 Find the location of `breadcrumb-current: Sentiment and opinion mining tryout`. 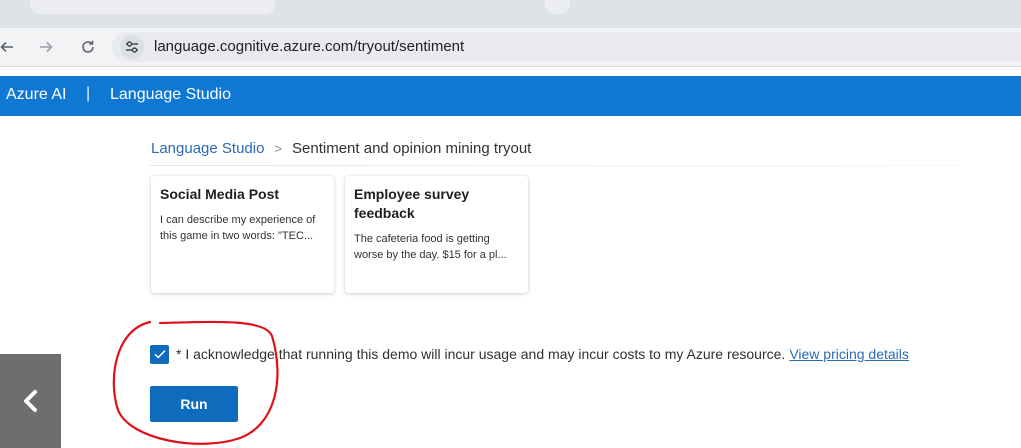

breadcrumb-current: Sentiment and opinion mining tryout is located at coordinates (412, 148).